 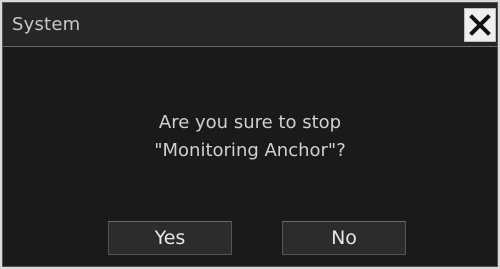 What do you see at coordinates (46, 24) in the screenshot?
I see `dialog-title: System` at bounding box center [46, 24].